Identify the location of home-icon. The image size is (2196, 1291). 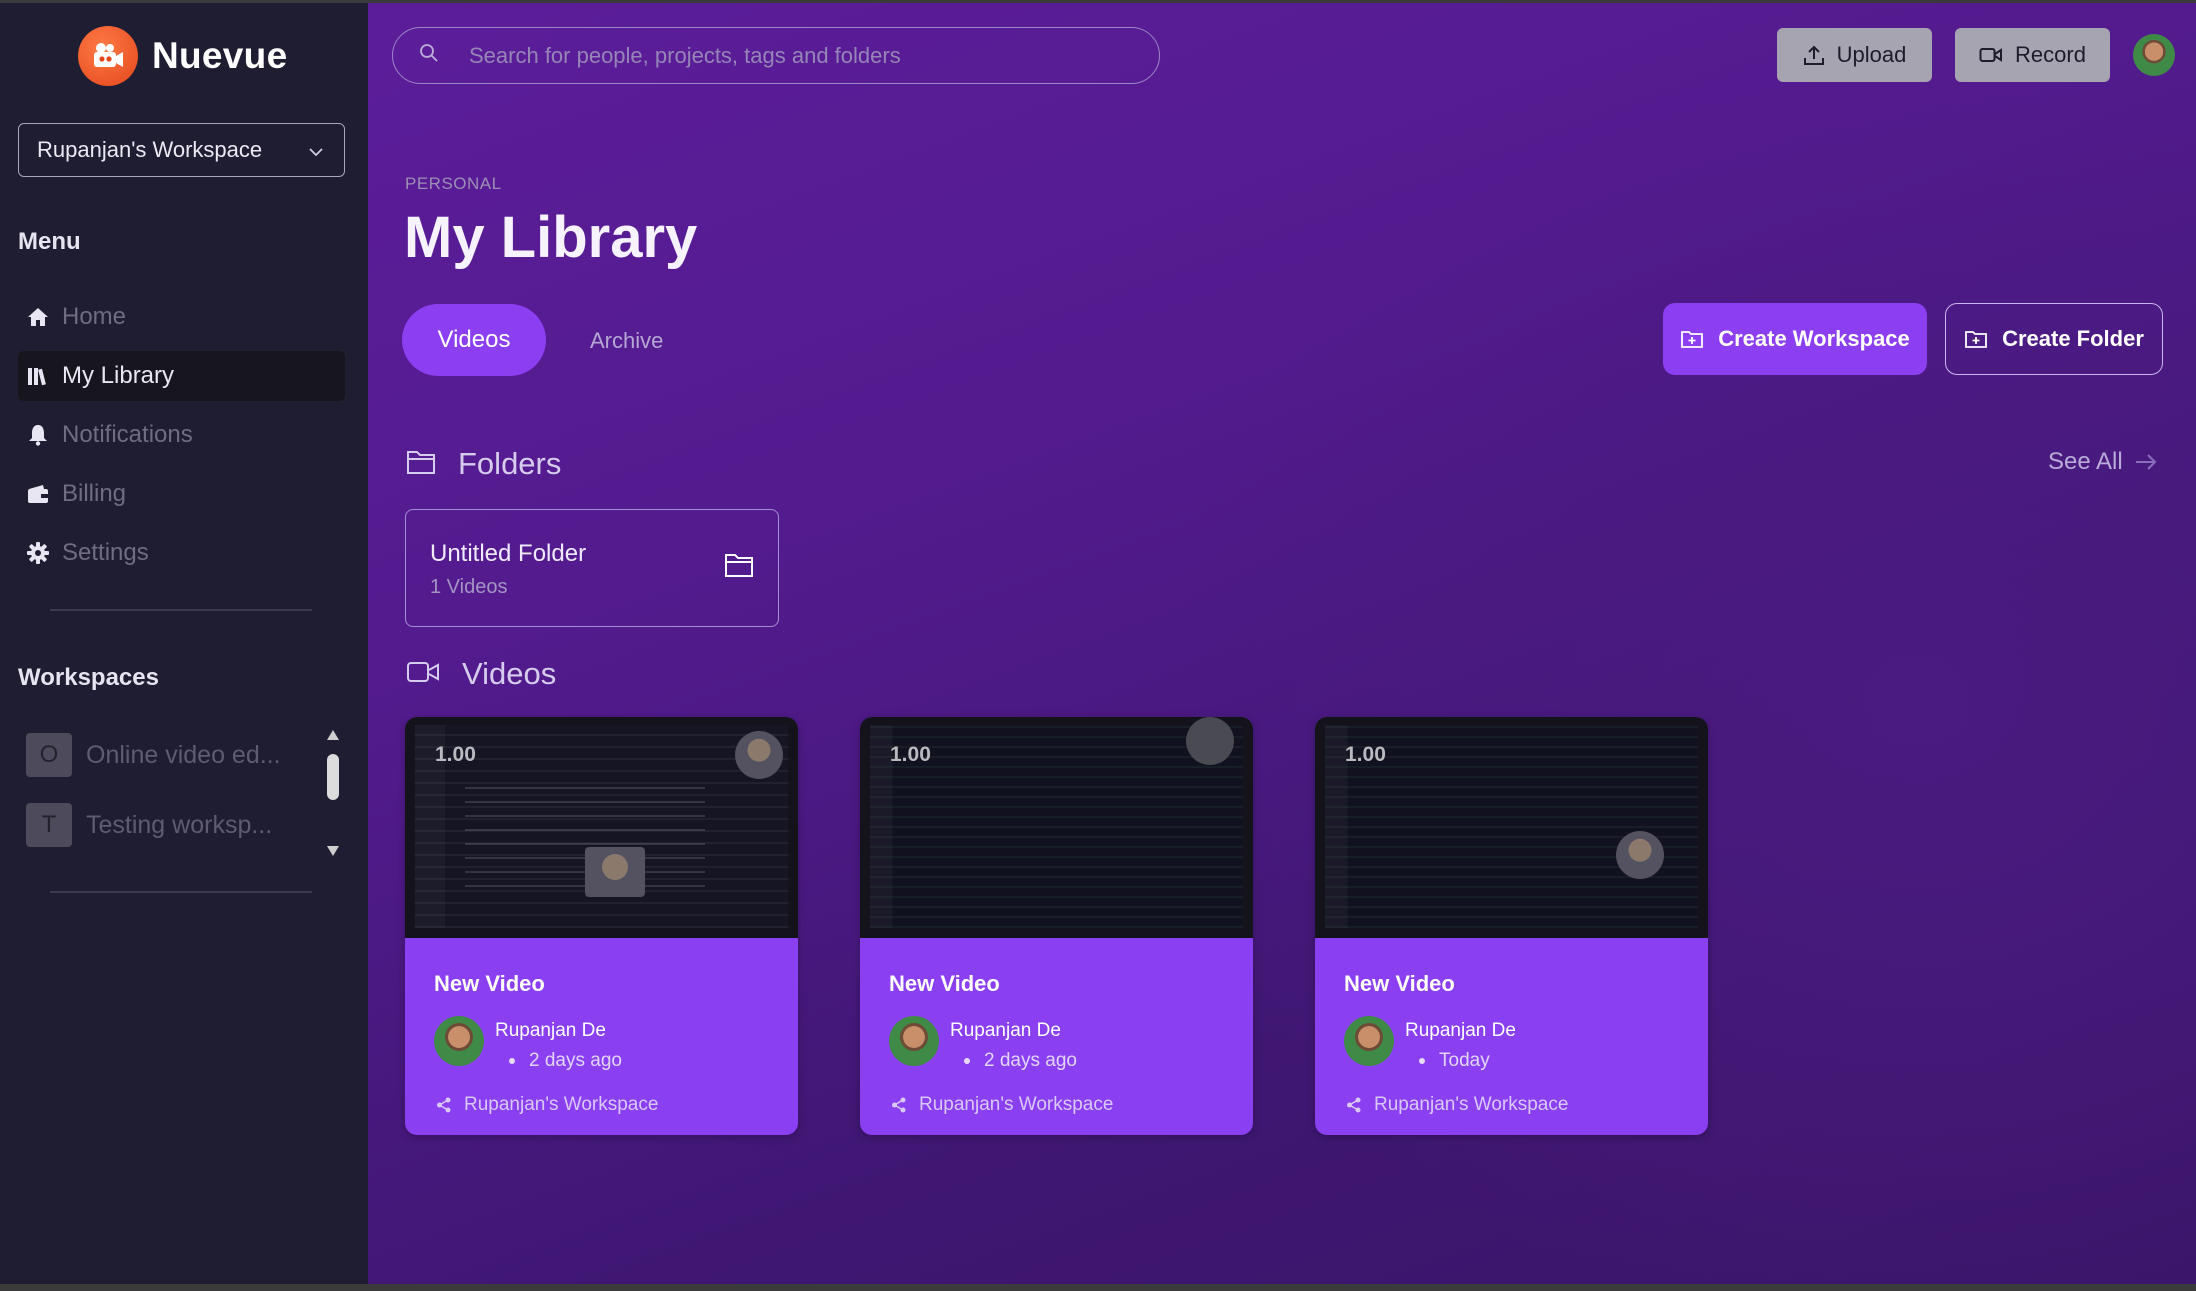
(38, 317).